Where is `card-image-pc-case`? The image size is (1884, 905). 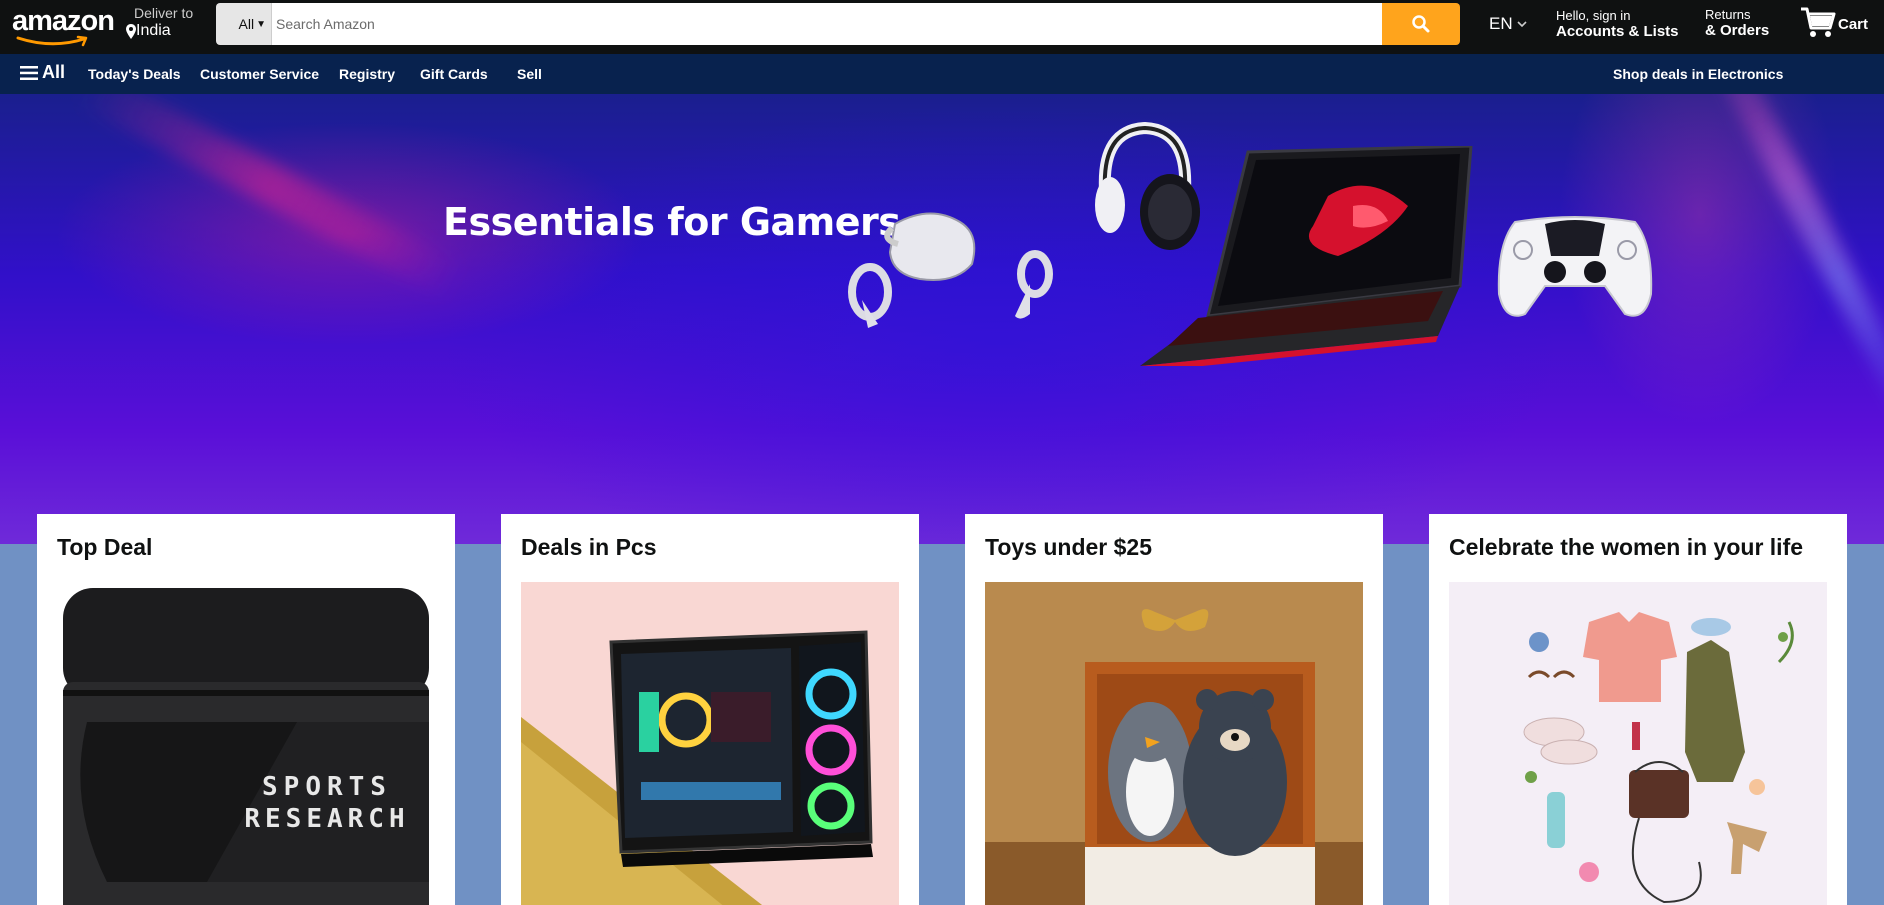 card-image-pc-case is located at coordinates (710, 743).